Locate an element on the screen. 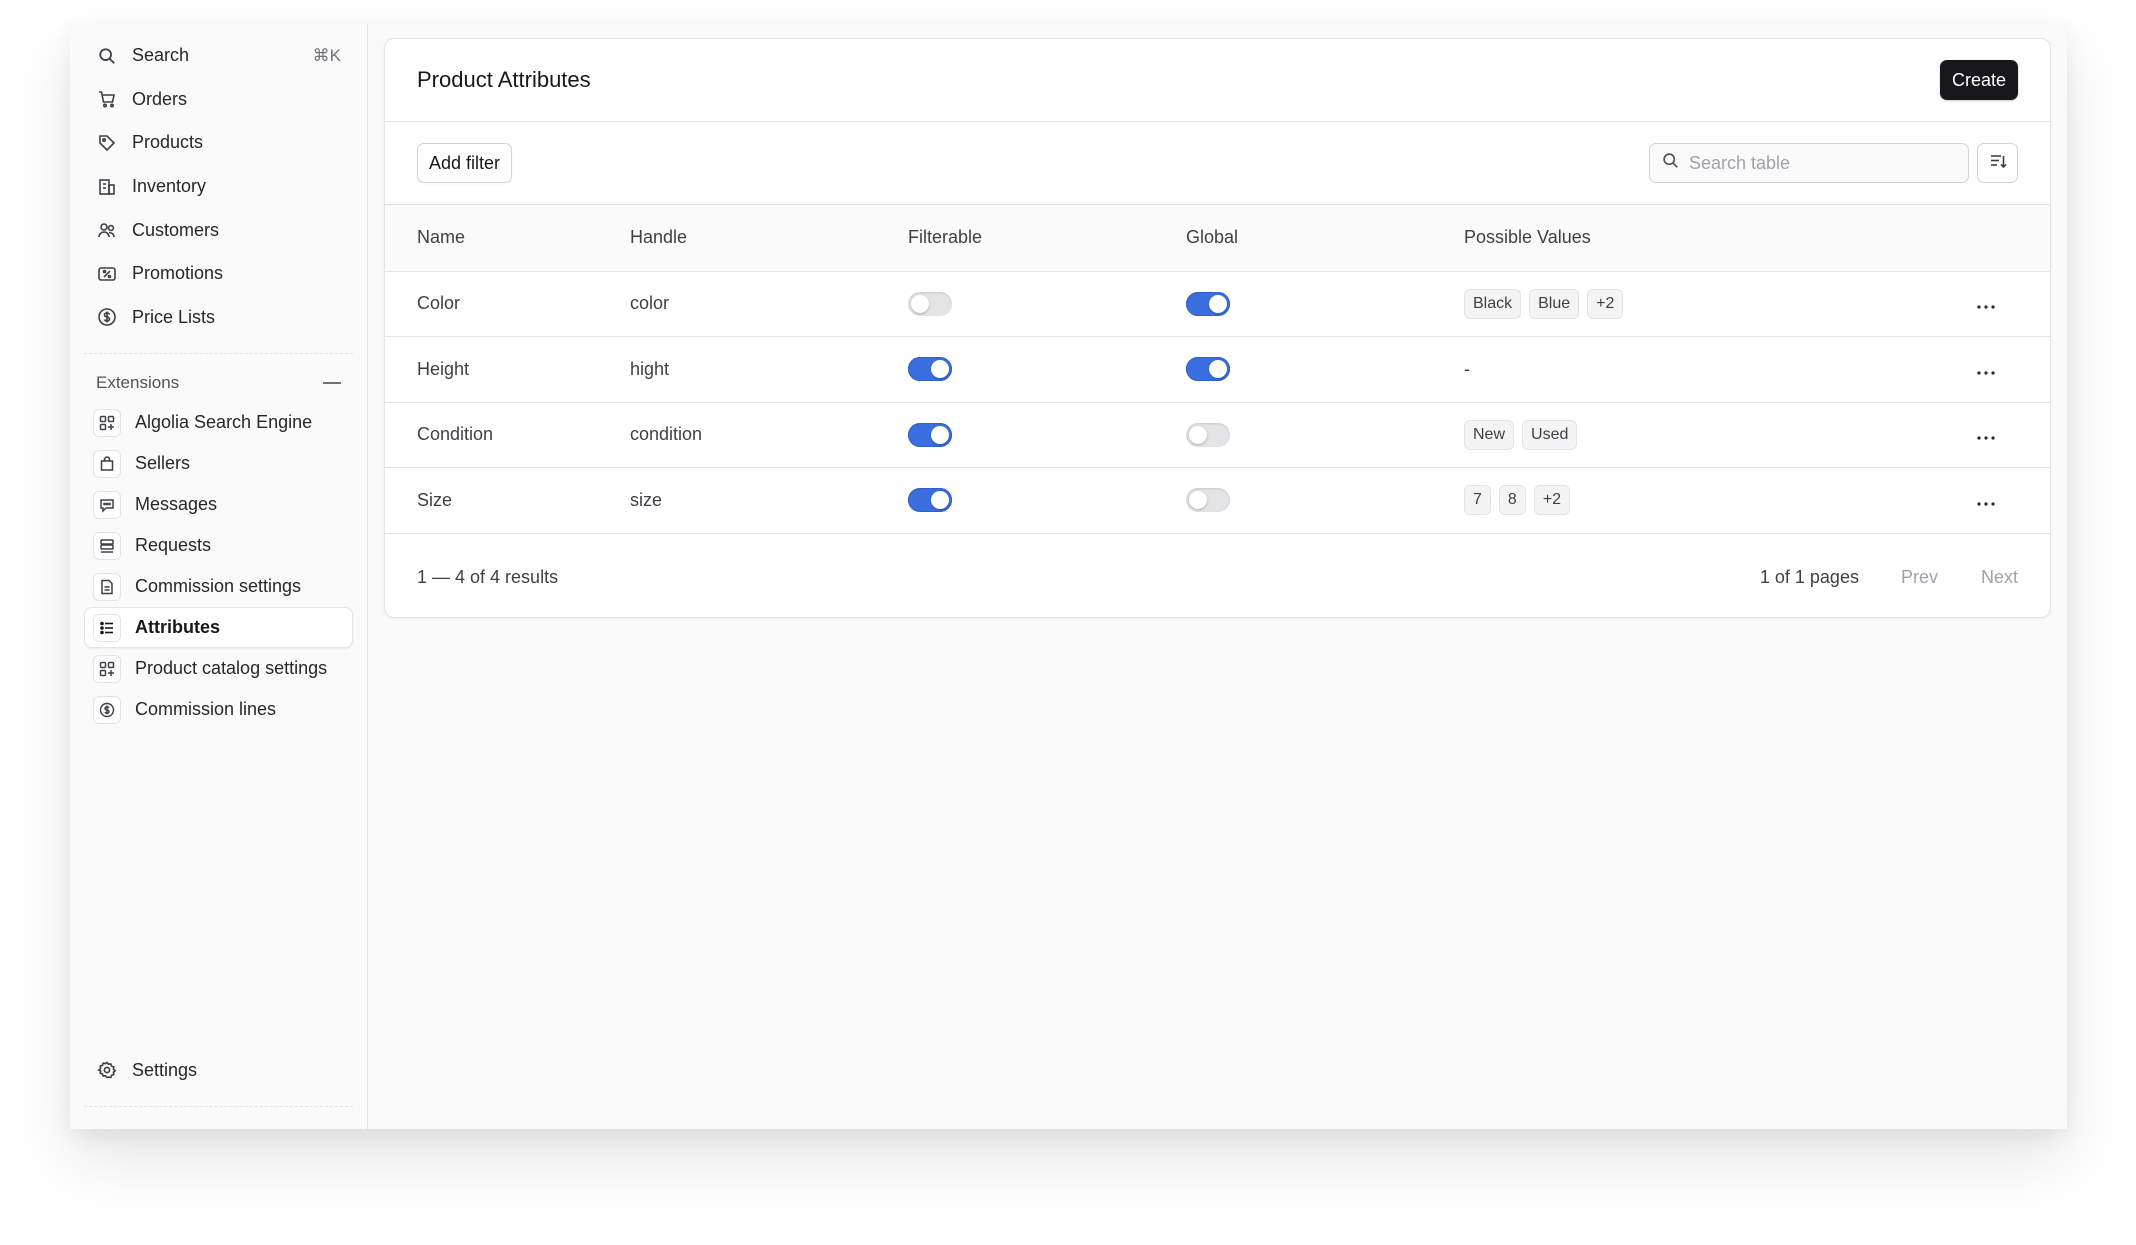  cell-possible-values: New Used is located at coordinates (1717, 435).